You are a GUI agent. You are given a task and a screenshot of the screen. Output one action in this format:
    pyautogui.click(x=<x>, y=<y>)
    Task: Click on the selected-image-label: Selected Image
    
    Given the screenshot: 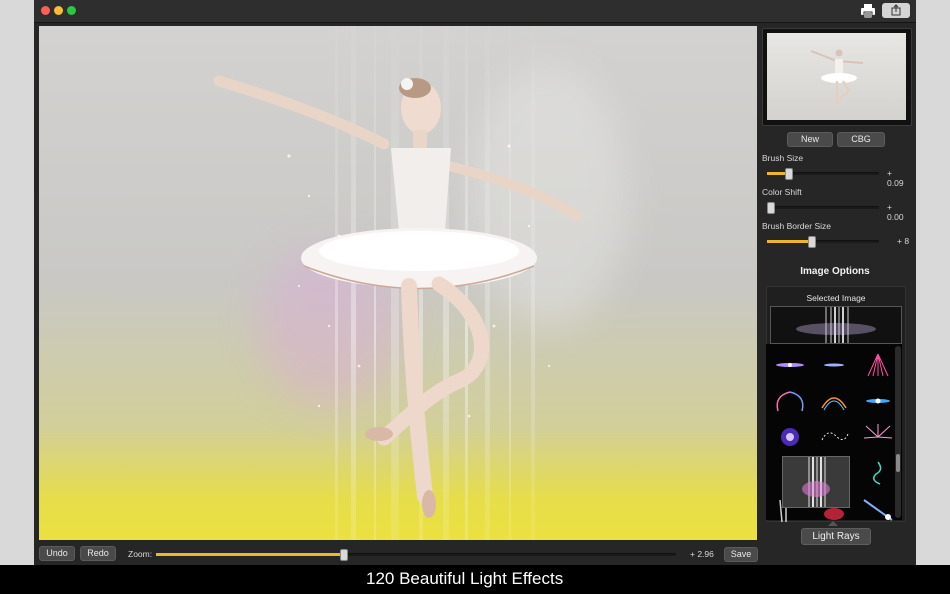 What is the action you would take?
    pyautogui.click(x=836, y=298)
    